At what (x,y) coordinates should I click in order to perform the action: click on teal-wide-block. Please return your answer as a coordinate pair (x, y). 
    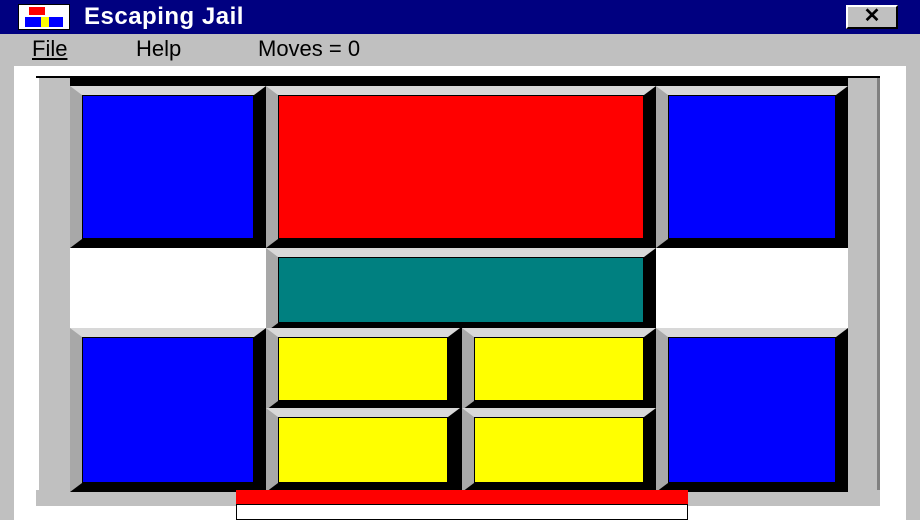
    Looking at the image, I should click on (461, 290).